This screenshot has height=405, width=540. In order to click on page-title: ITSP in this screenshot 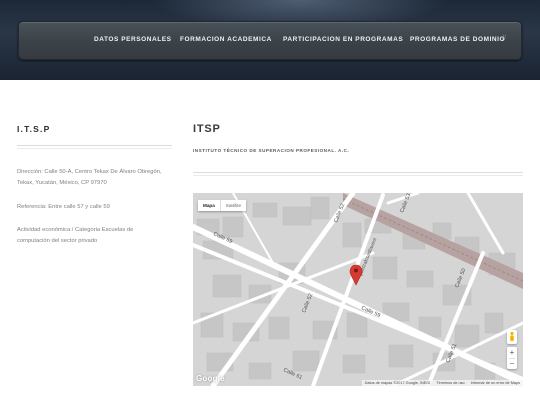, I will do `click(207, 129)`.